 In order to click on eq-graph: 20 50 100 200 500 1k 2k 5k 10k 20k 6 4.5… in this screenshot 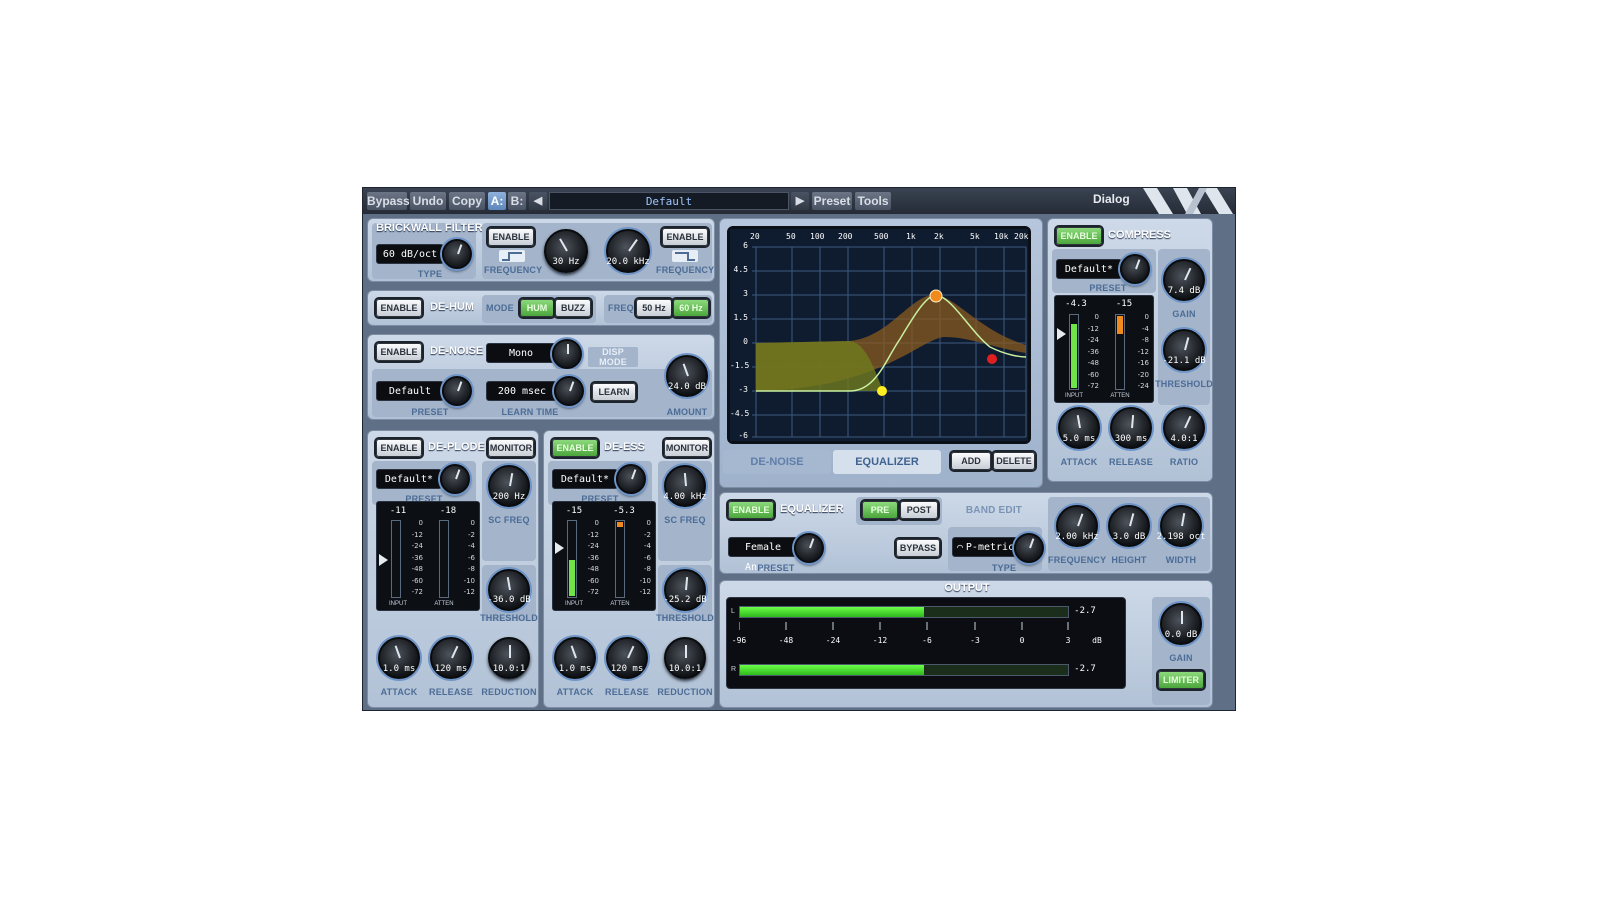, I will do `click(879, 335)`.